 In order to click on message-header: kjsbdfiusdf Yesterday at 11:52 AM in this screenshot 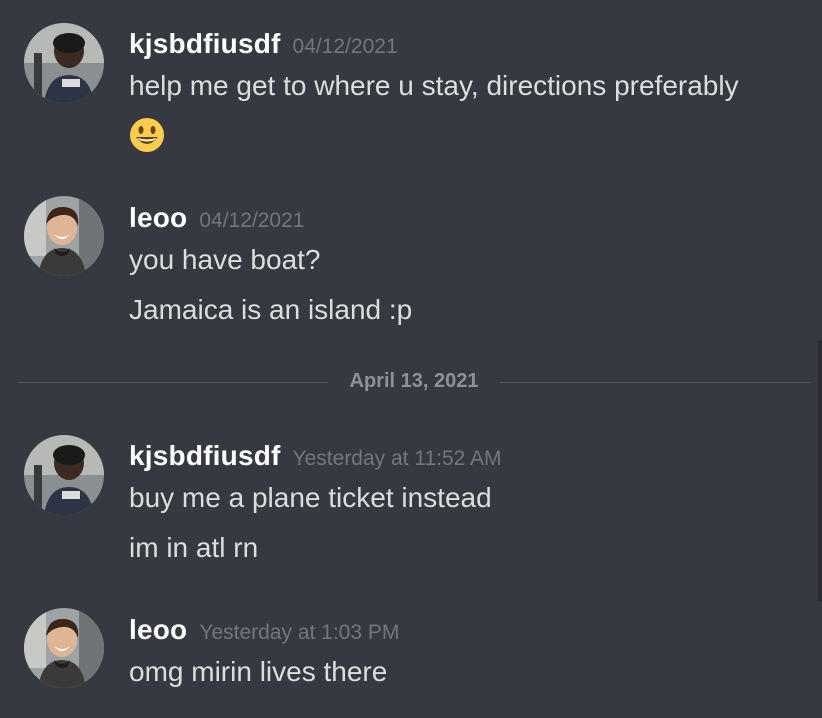, I will do `click(315, 456)`.